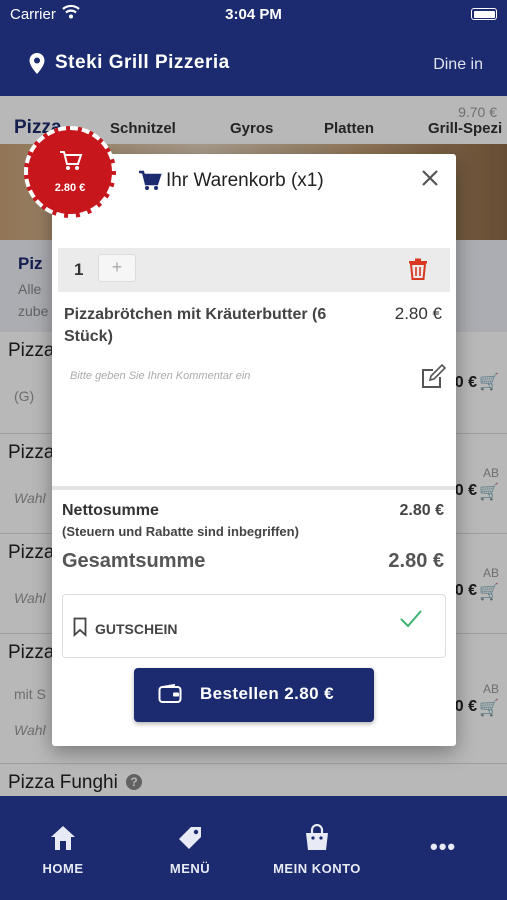 Image resolution: width=507 pixels, height=900 pixels. I want to click on grand-total-label: Gesamtsumme, so click(134, 561).